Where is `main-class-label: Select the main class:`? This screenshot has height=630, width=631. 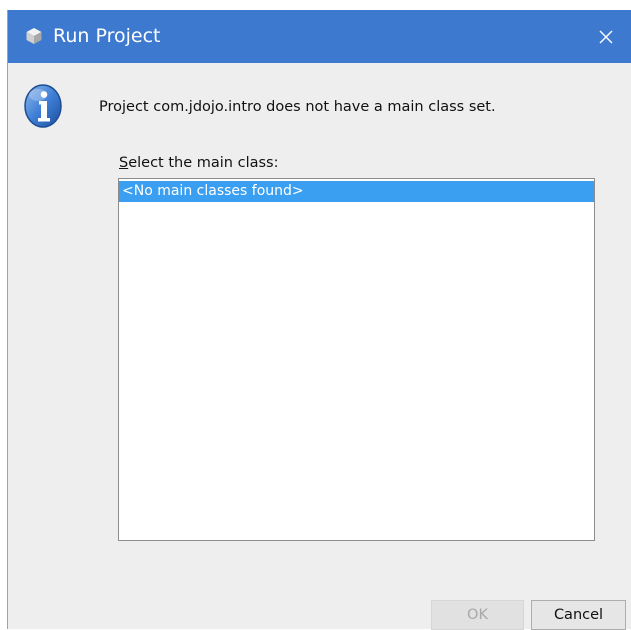
main-class-label: Select the main class: is located at coordinates (198, 163).